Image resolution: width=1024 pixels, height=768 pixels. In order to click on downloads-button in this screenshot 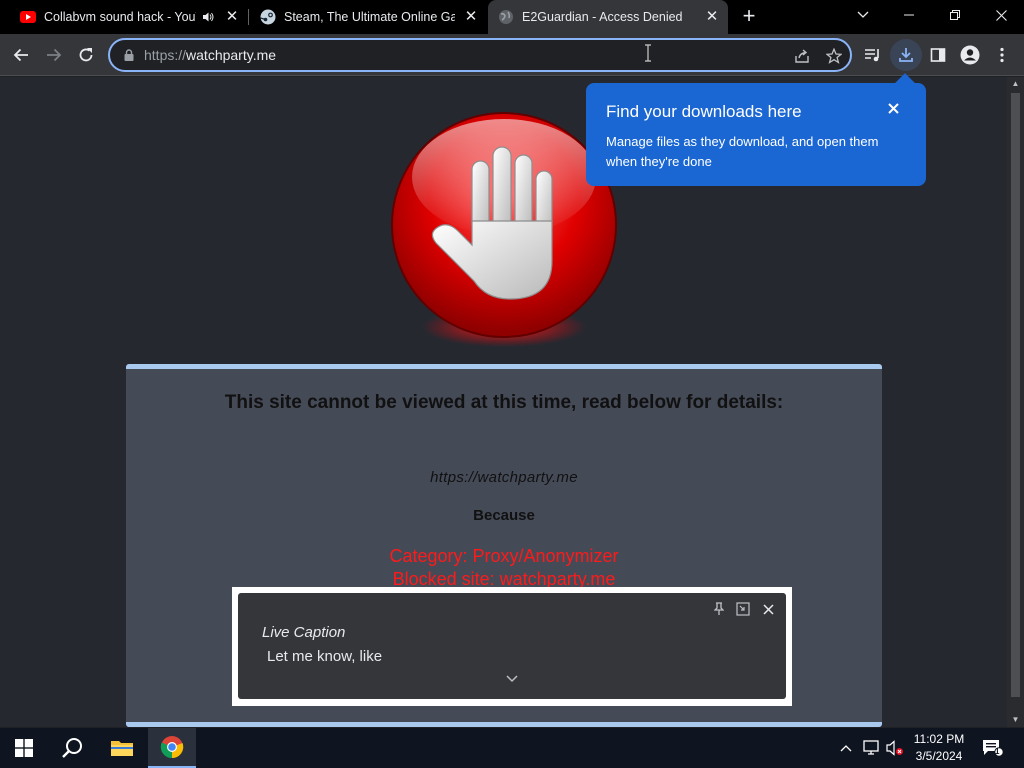, I will do `click(906, 55)`.